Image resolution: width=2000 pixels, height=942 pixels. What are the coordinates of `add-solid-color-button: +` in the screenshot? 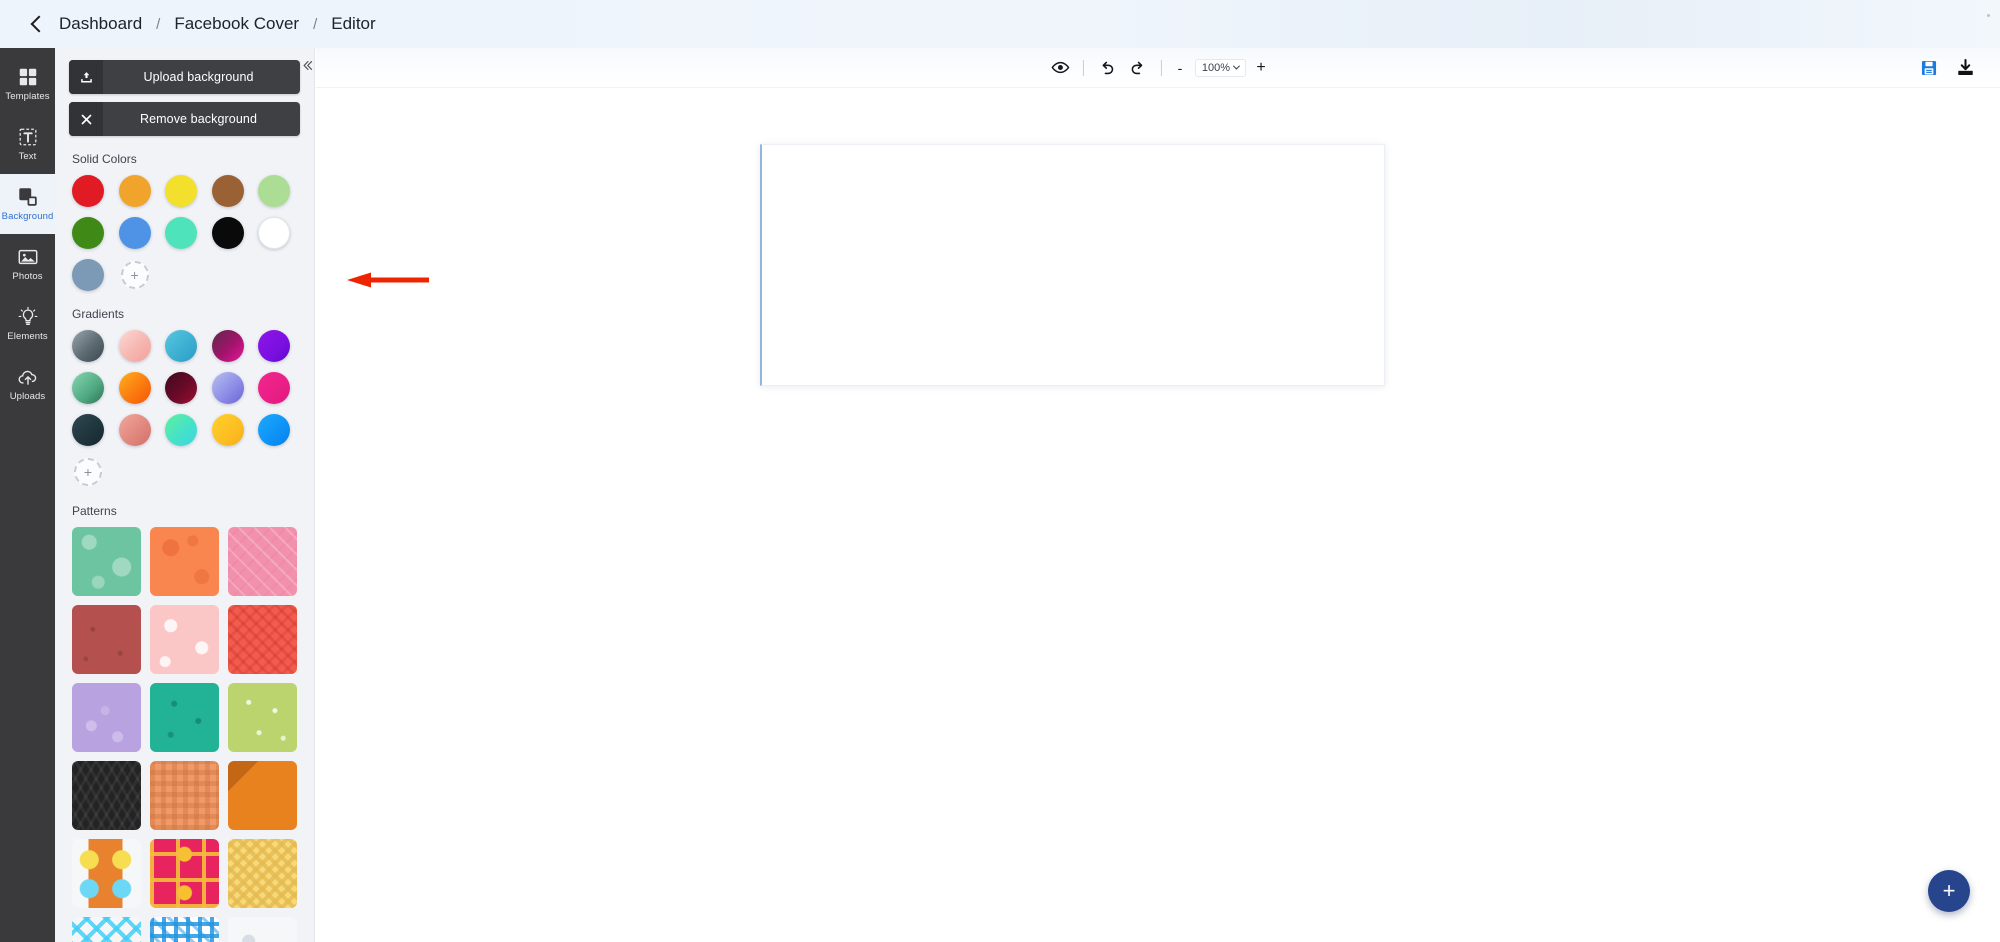 It's located at (134, 275).